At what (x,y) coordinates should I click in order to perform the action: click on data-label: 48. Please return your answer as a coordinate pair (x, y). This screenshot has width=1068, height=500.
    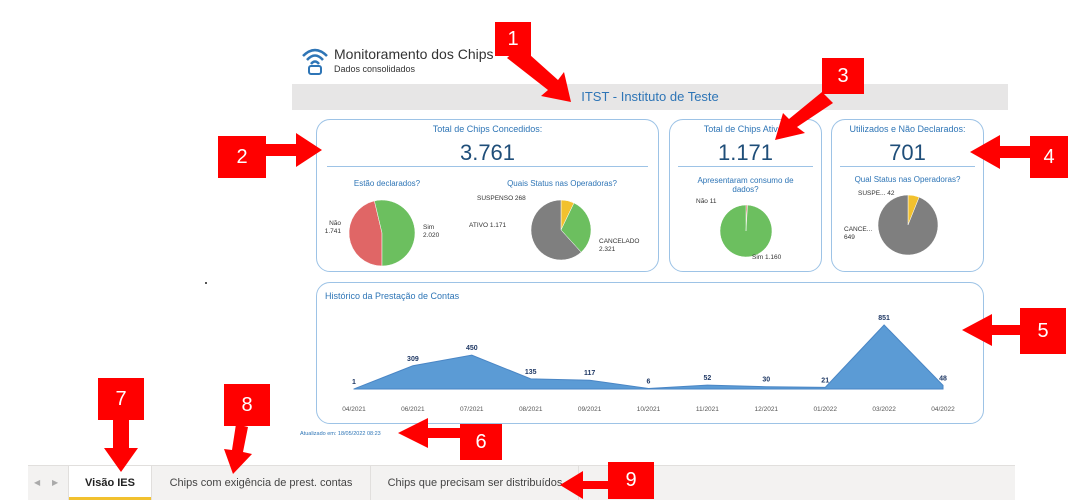
    Looking at the image, I should click on (943, 378).